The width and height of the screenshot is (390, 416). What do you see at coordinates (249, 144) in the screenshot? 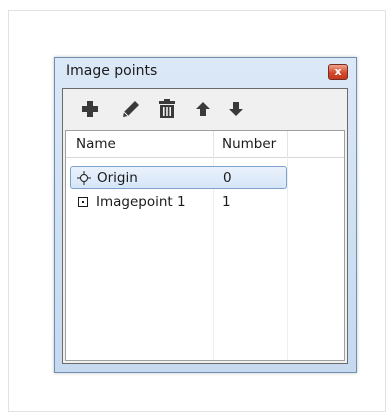
I see `column-header-number: Number` at bounding box center [249, 144].